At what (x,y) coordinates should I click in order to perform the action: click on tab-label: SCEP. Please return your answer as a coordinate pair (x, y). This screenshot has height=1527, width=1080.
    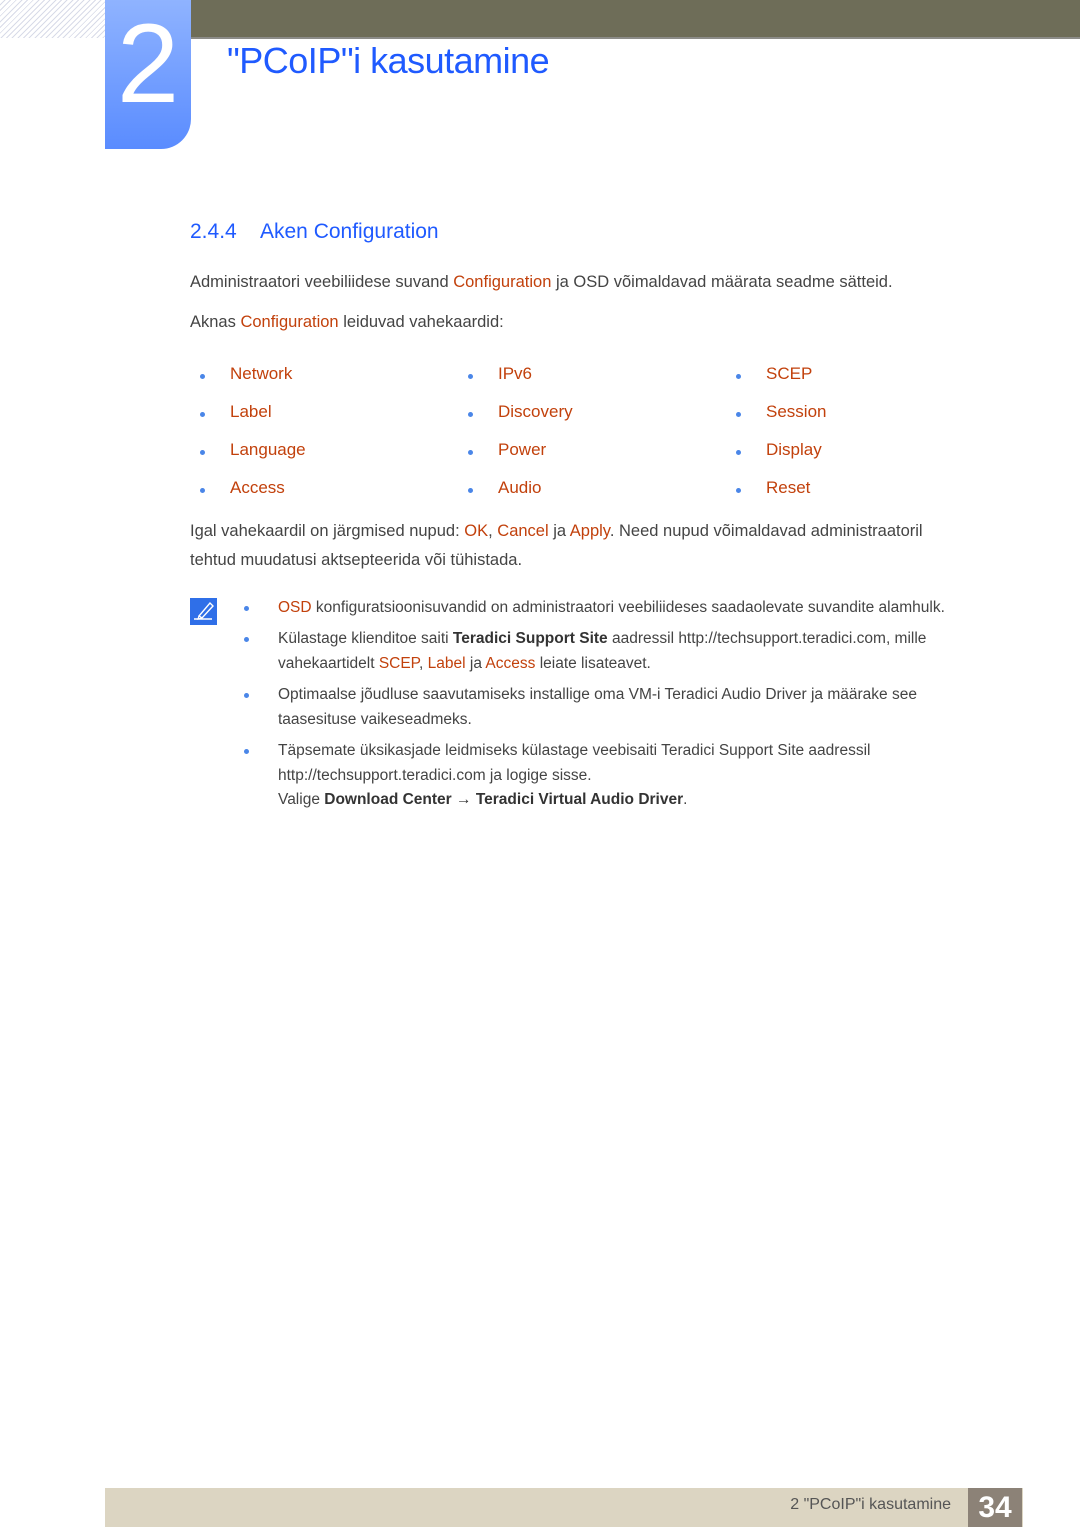
    Looking at the image, I should click on (789, 373).